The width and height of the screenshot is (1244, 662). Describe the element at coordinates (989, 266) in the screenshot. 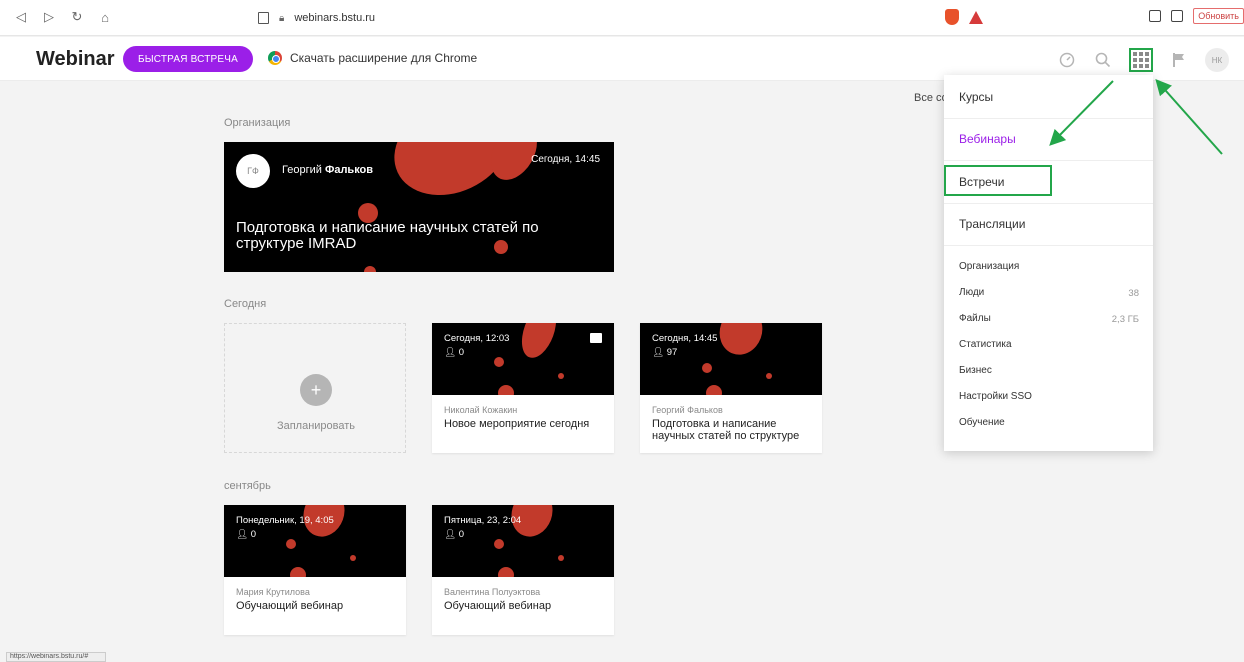

I see `menu-item-organization: Организация` at that location.